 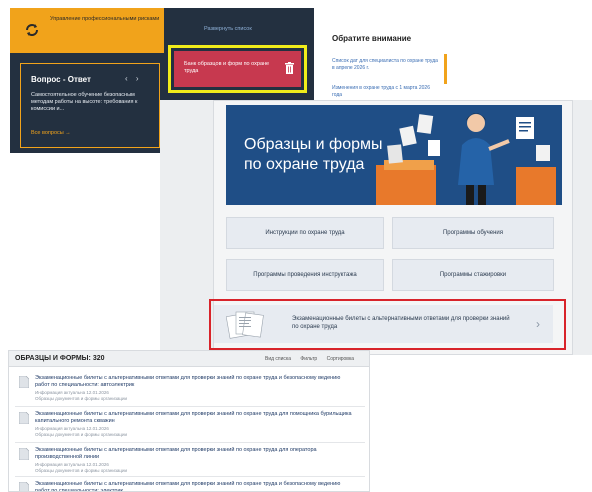 I want to click on hero-banner: Образцы и формы по охране труда, so click(x=394, y=155).